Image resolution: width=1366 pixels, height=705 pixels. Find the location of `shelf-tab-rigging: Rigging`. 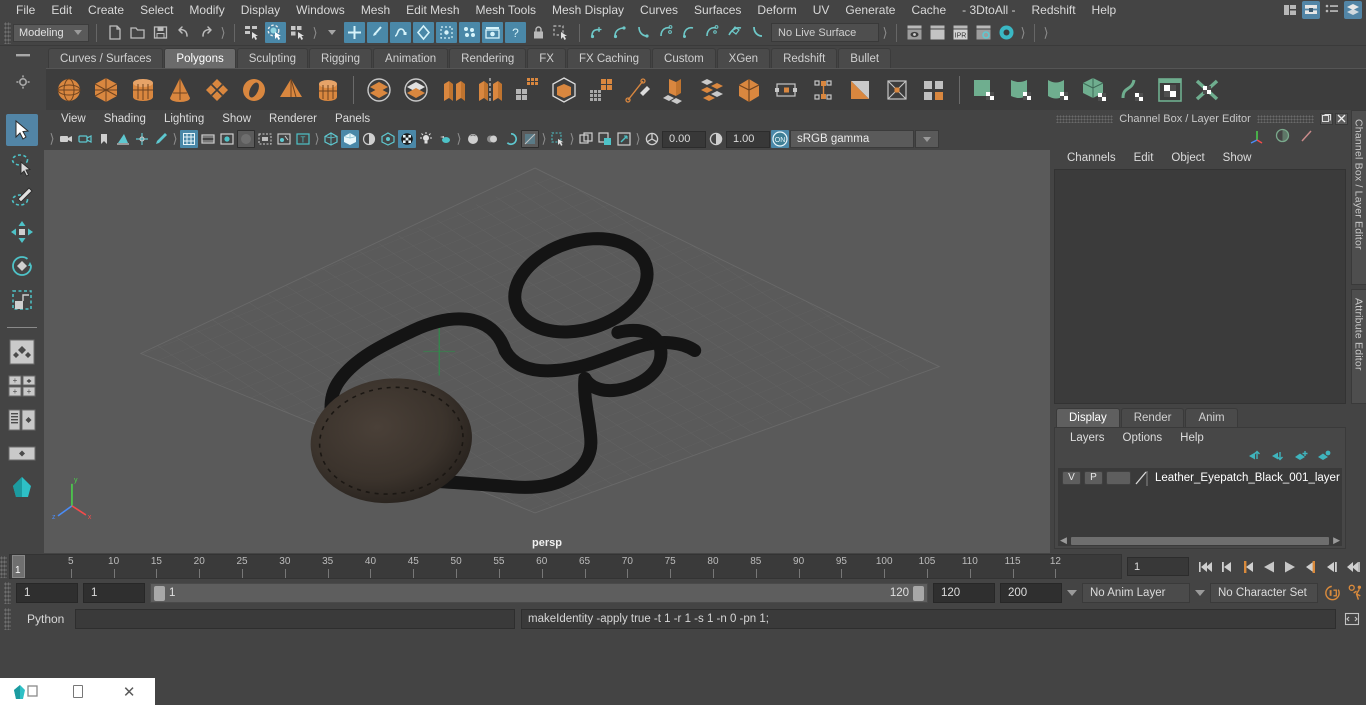

shelf-tab-rigging: Rigging is located at coordinates (341, 58).